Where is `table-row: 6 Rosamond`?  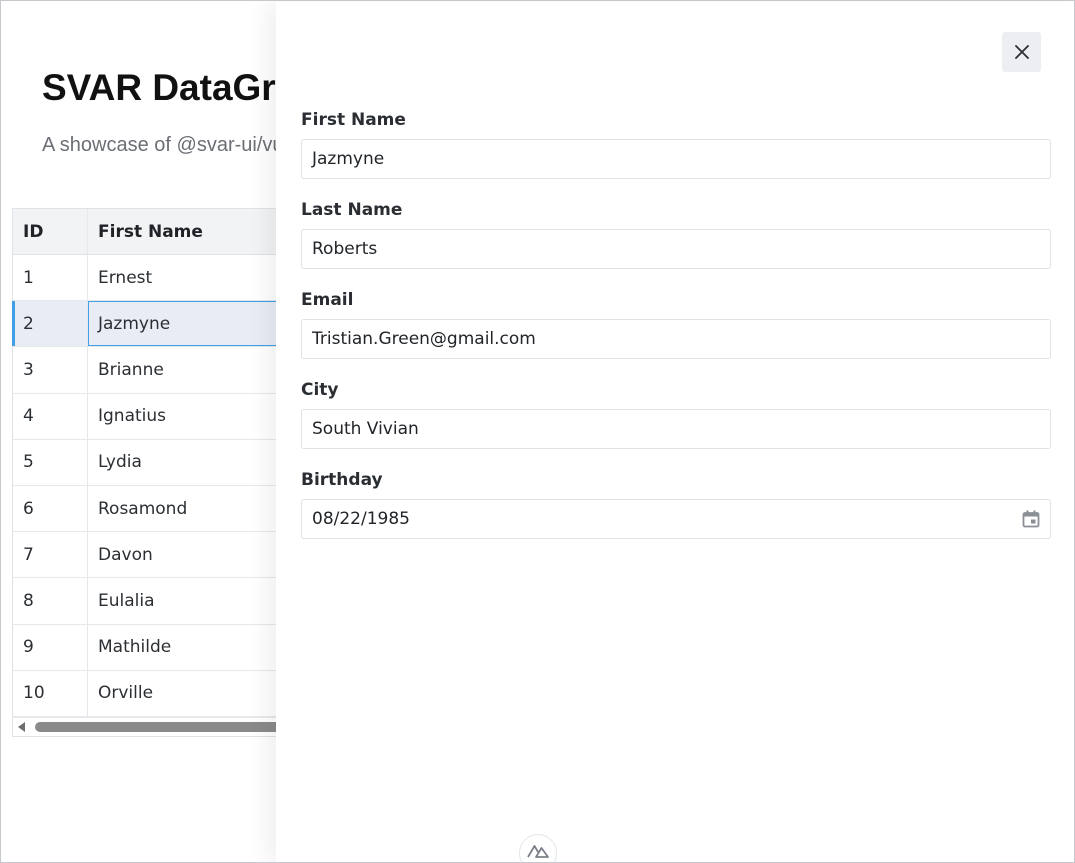 table-row: 6 Rosamond is located at coordinates (162, 509).